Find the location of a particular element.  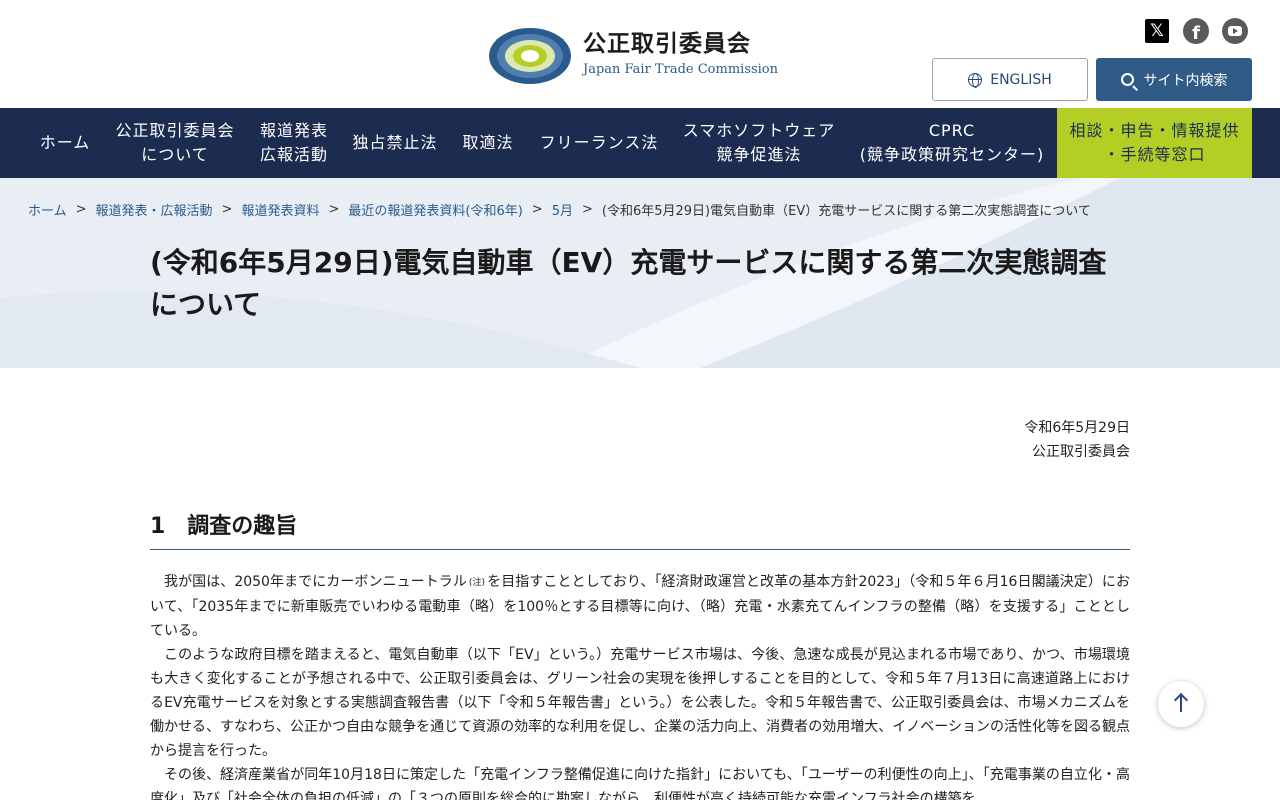

nav-item-consultation: 相談・申告・情報提供 ・手続等窓口 is located at coordinates (1154, 143).